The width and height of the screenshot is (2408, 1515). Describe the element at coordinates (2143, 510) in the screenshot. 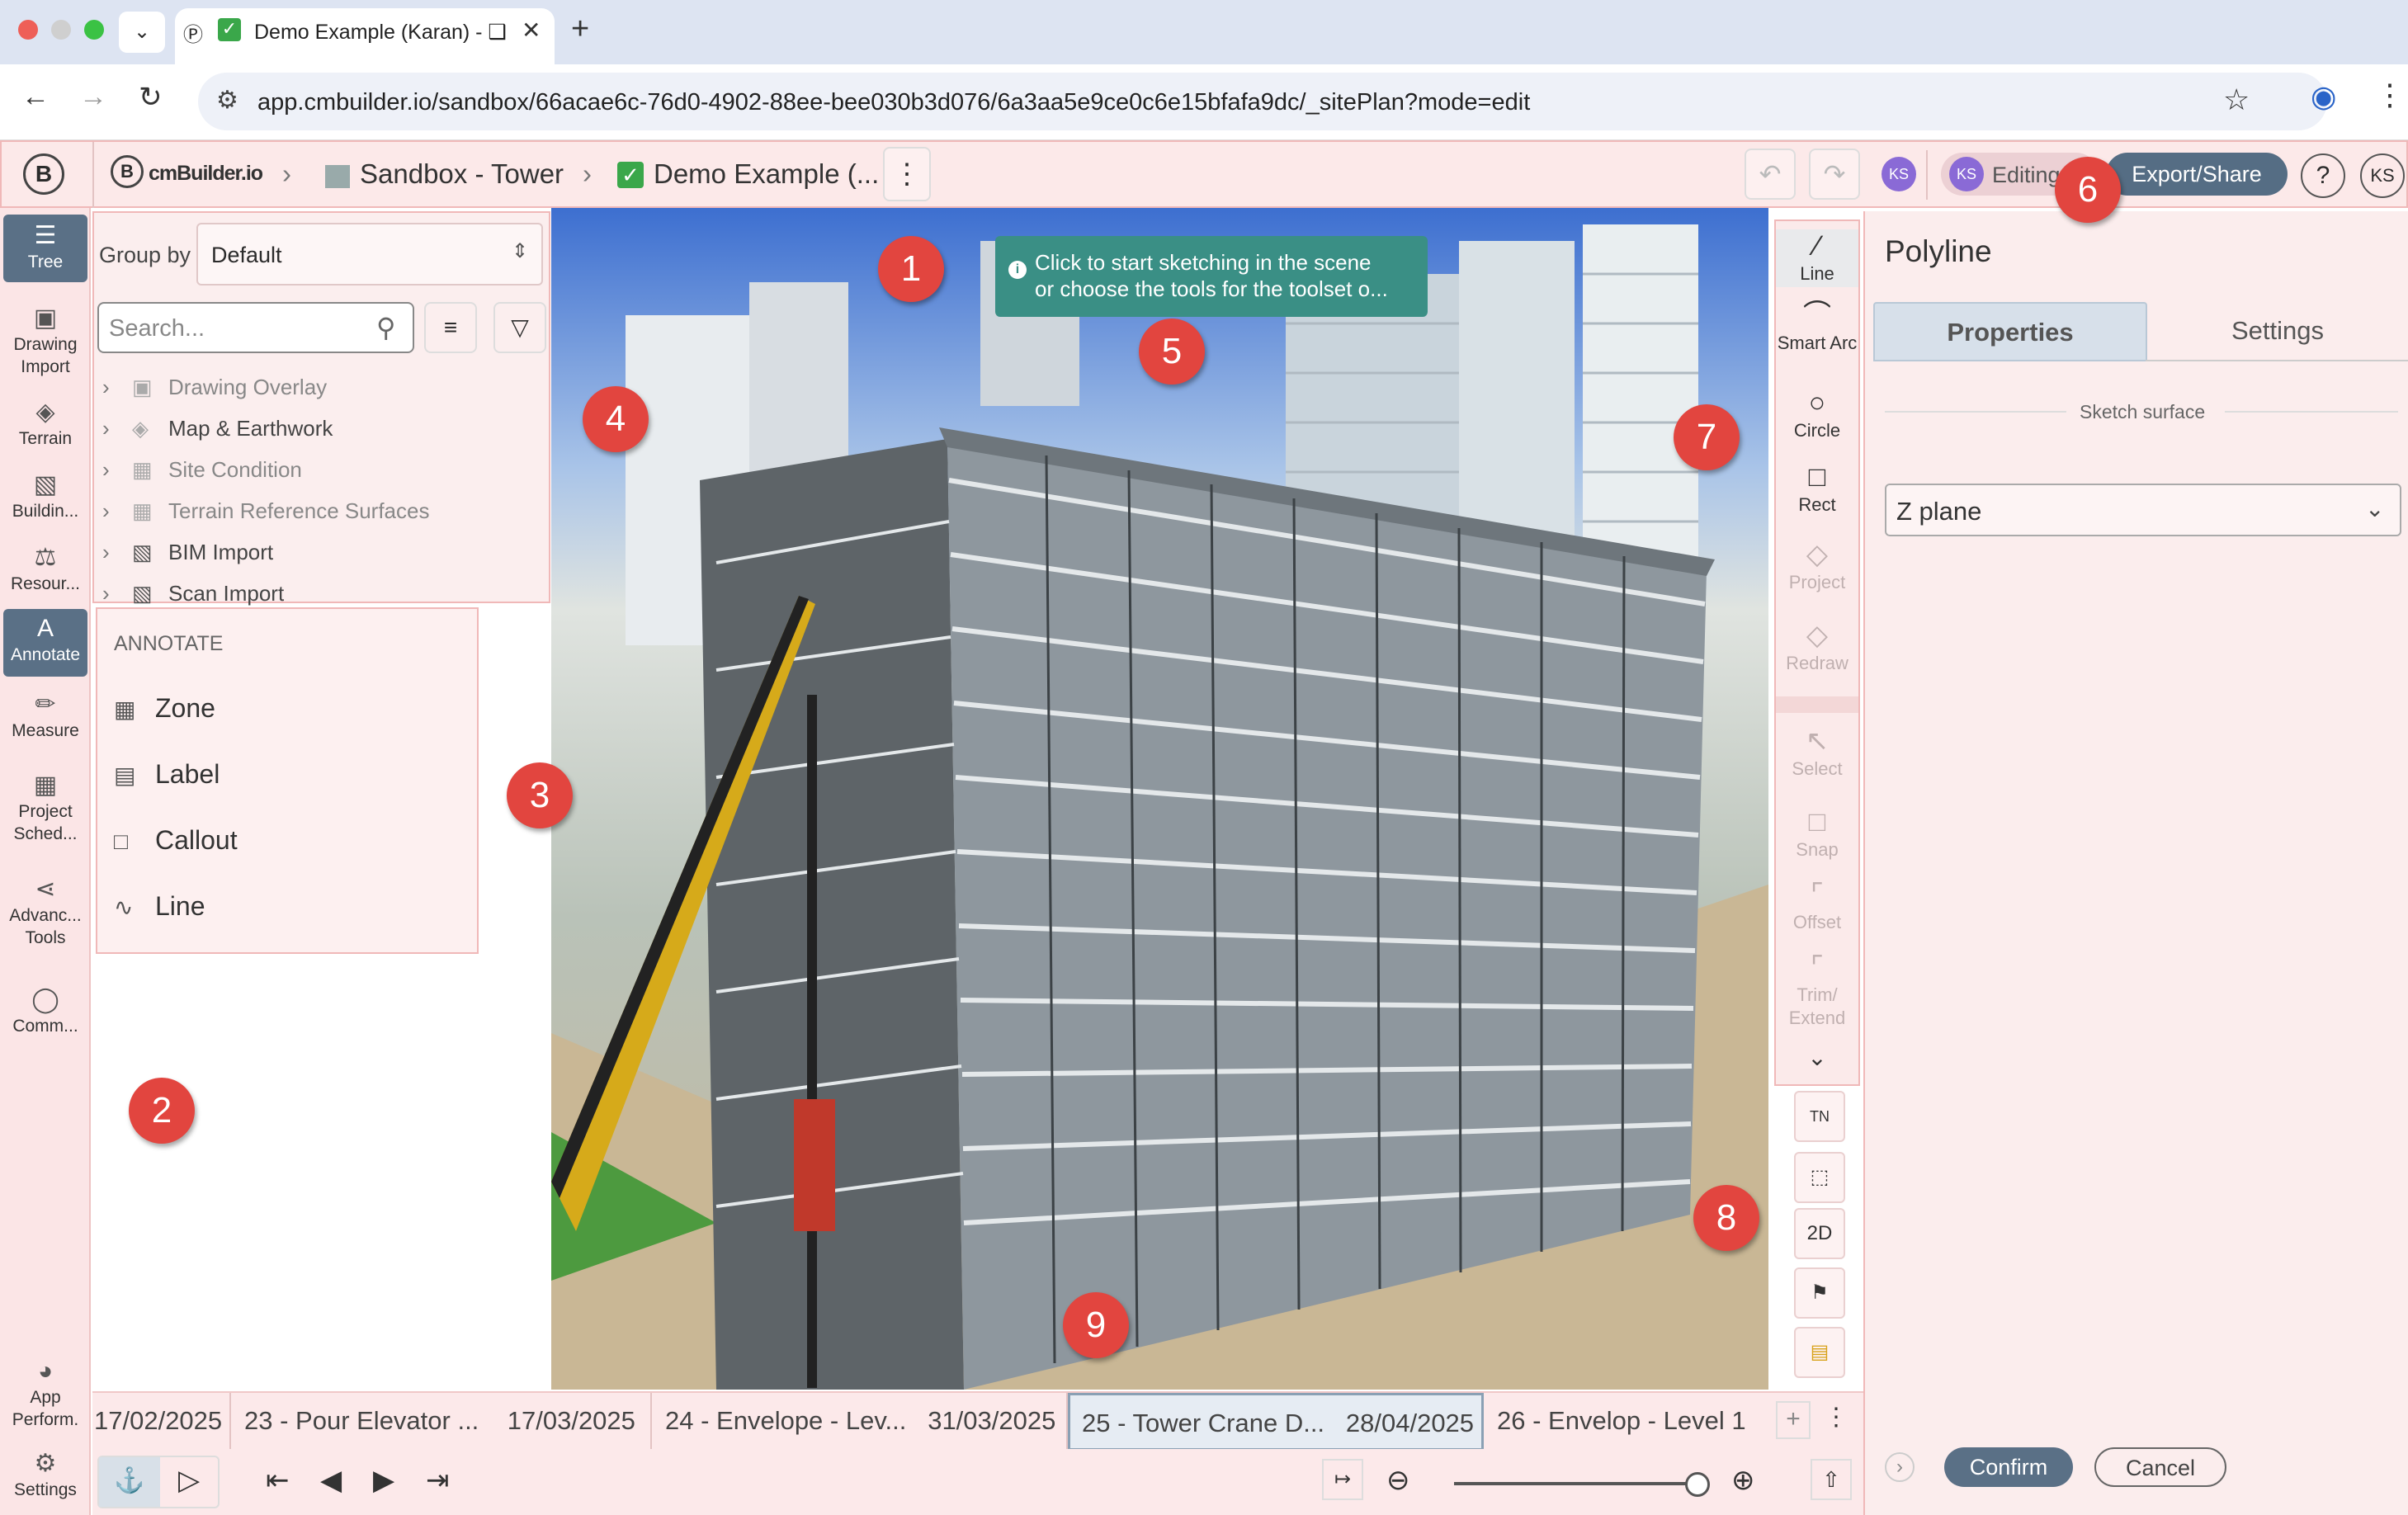

I see `sketch-surface-select: Z plane ⌄` at that location.